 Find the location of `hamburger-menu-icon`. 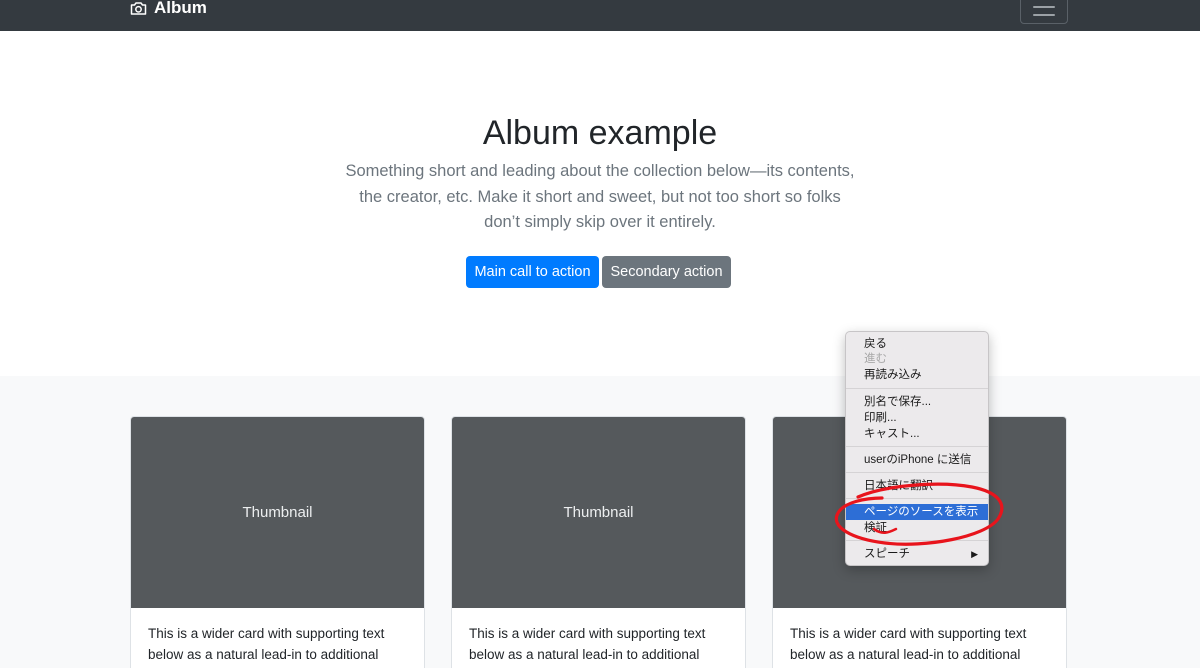

hamburger-menu-icon is located at coordinates (1044, 7).